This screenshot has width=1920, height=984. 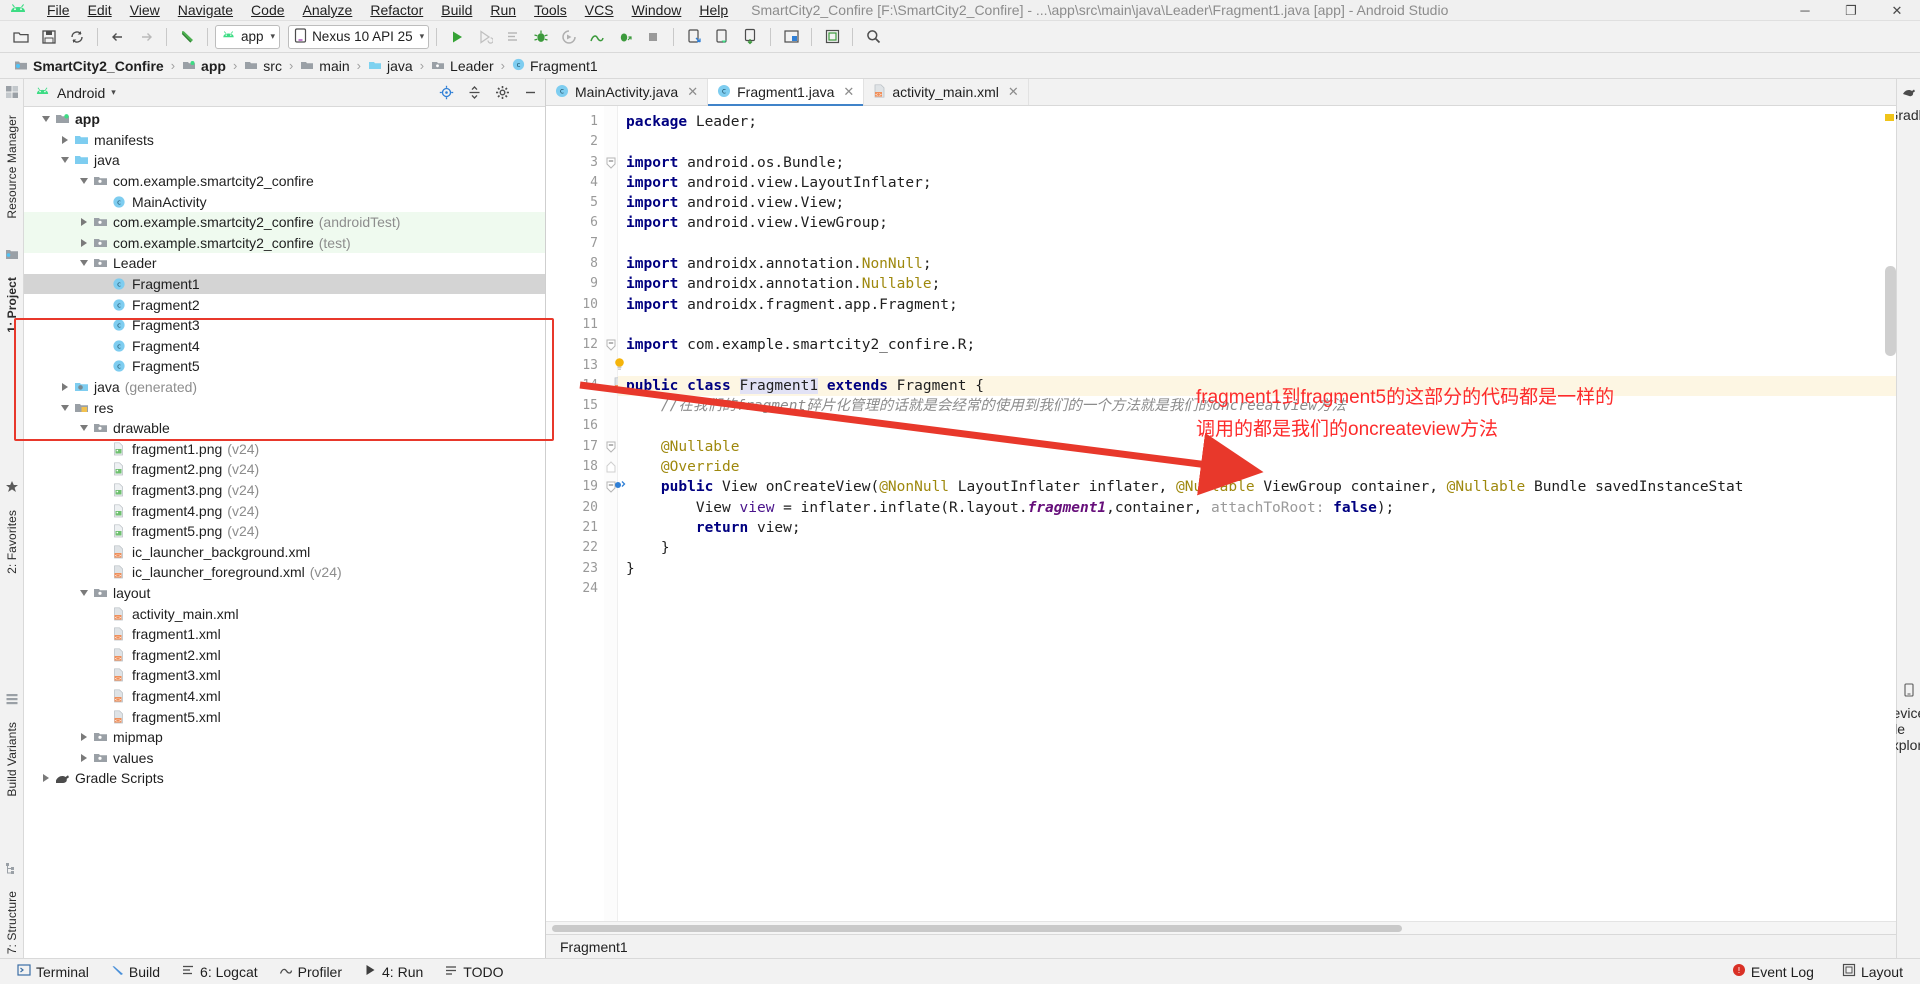 What do you see at coordinates (848, 92) in the screenshot?
I see `close-icon-tab-fragment1: ✕` at bounding box center [848, 92].